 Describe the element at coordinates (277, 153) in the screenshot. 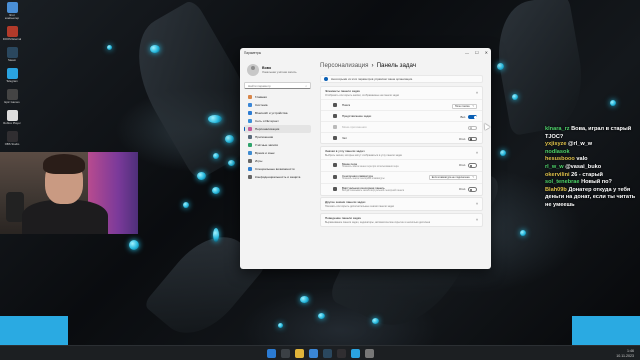

I see `sidebar-item: Время и язык` at that location.